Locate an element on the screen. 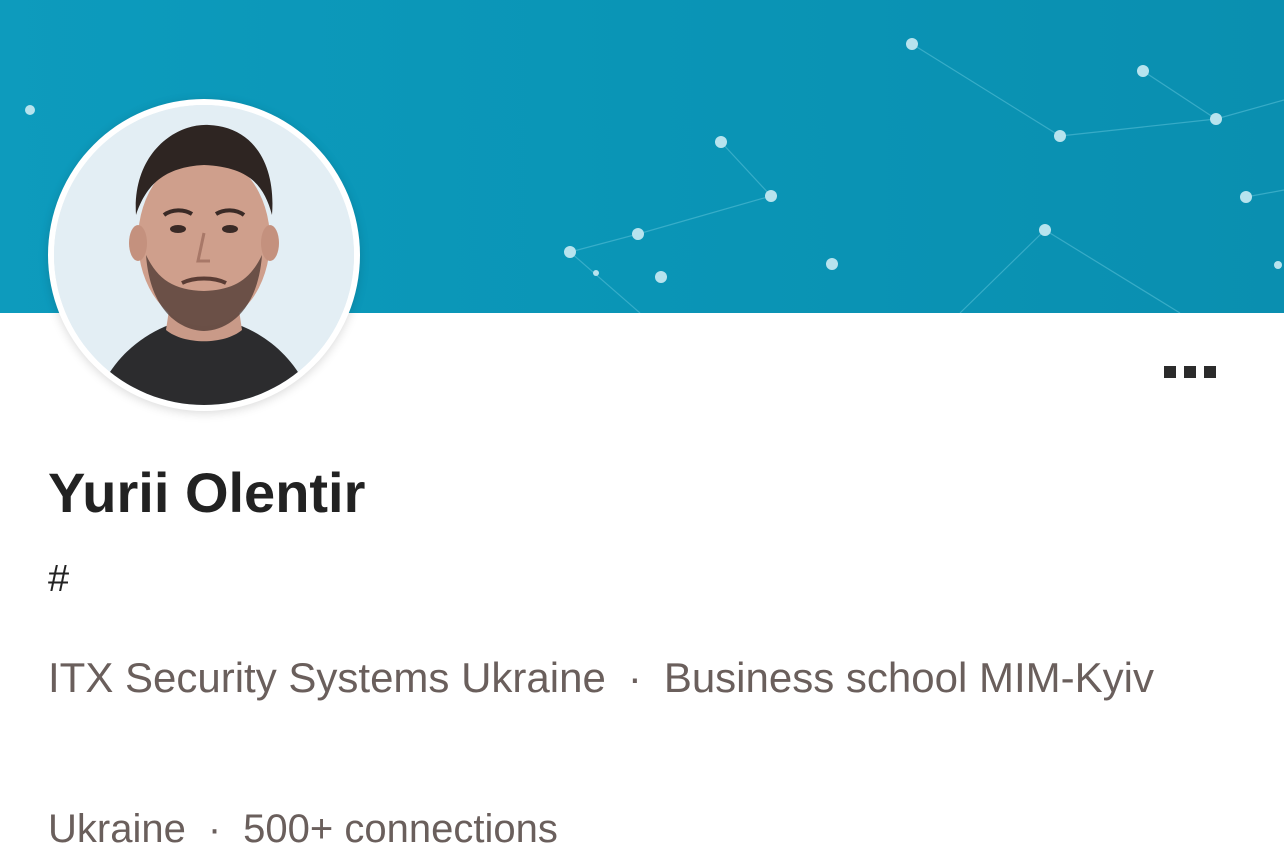 This screenshot has width=1284, height=866. profile-avatar is located at coordinates (204, 255).